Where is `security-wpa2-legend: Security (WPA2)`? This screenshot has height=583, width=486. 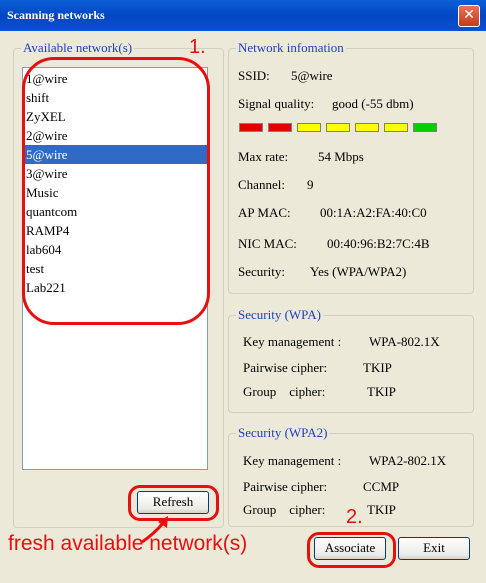 security-wpa2-legend: Security (WPA2) is located at coordinates (283, 433).